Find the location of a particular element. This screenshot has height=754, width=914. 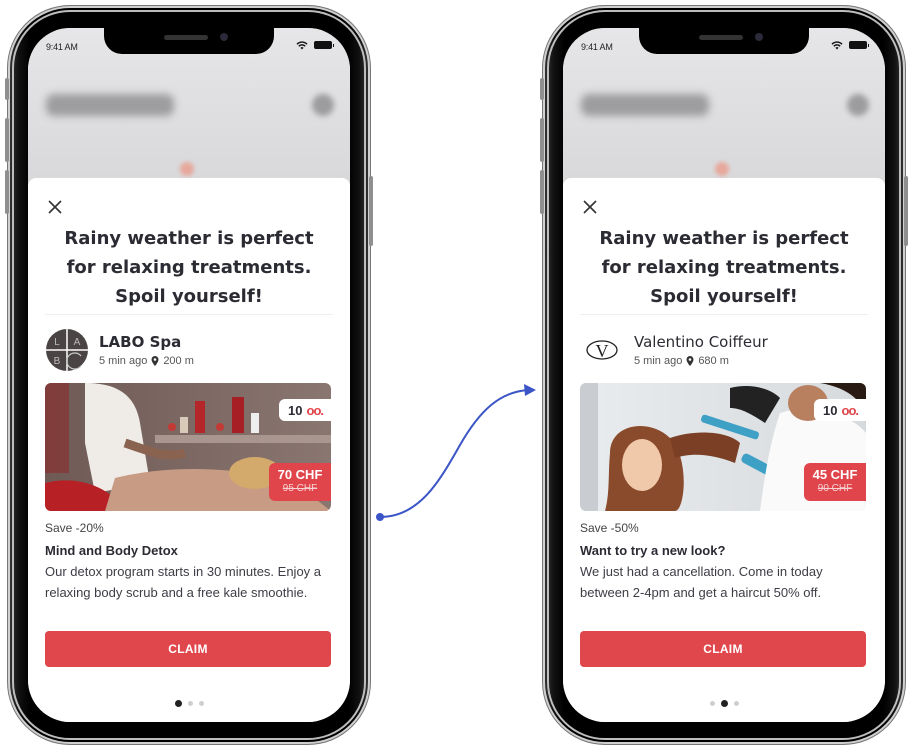

distance: 200 m is located at coordinates (178, 361).